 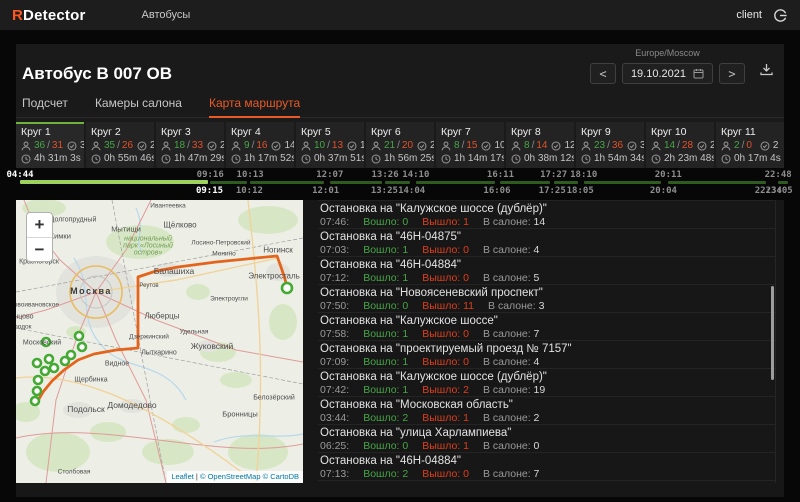 What do you see at coordinates (335, 222) in the screenshot?
I see `stop-time: 07:46:` at bounding box center [335, 222].